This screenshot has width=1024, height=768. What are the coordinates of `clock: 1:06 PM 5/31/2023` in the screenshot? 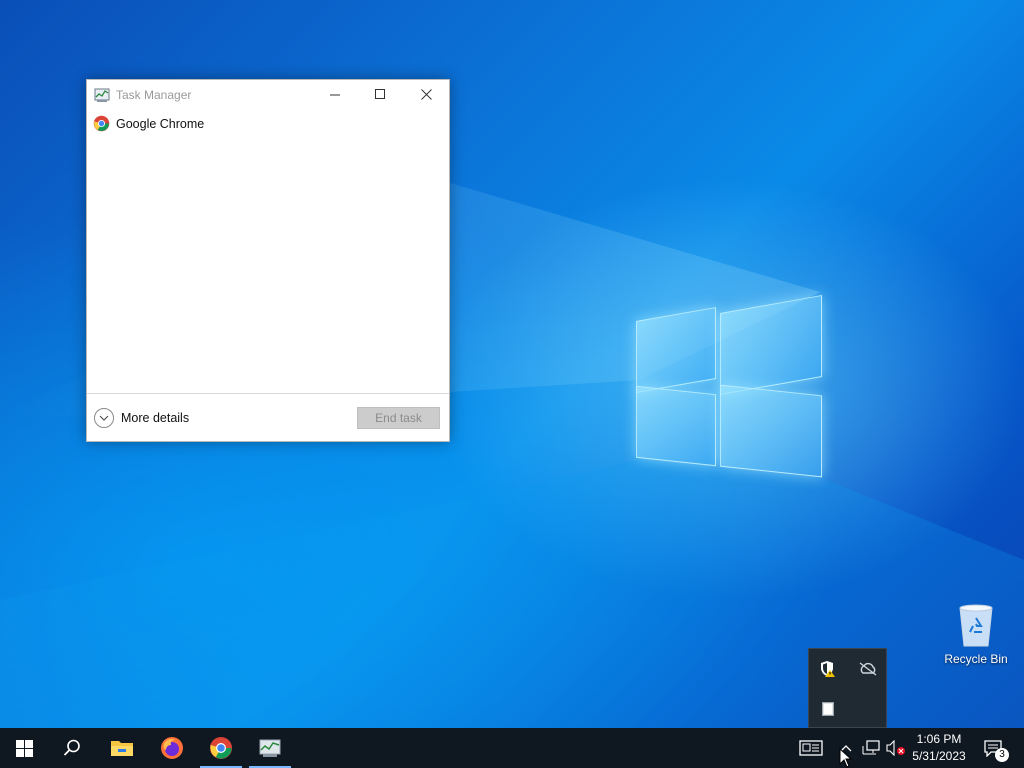 It's located at (939, 749).